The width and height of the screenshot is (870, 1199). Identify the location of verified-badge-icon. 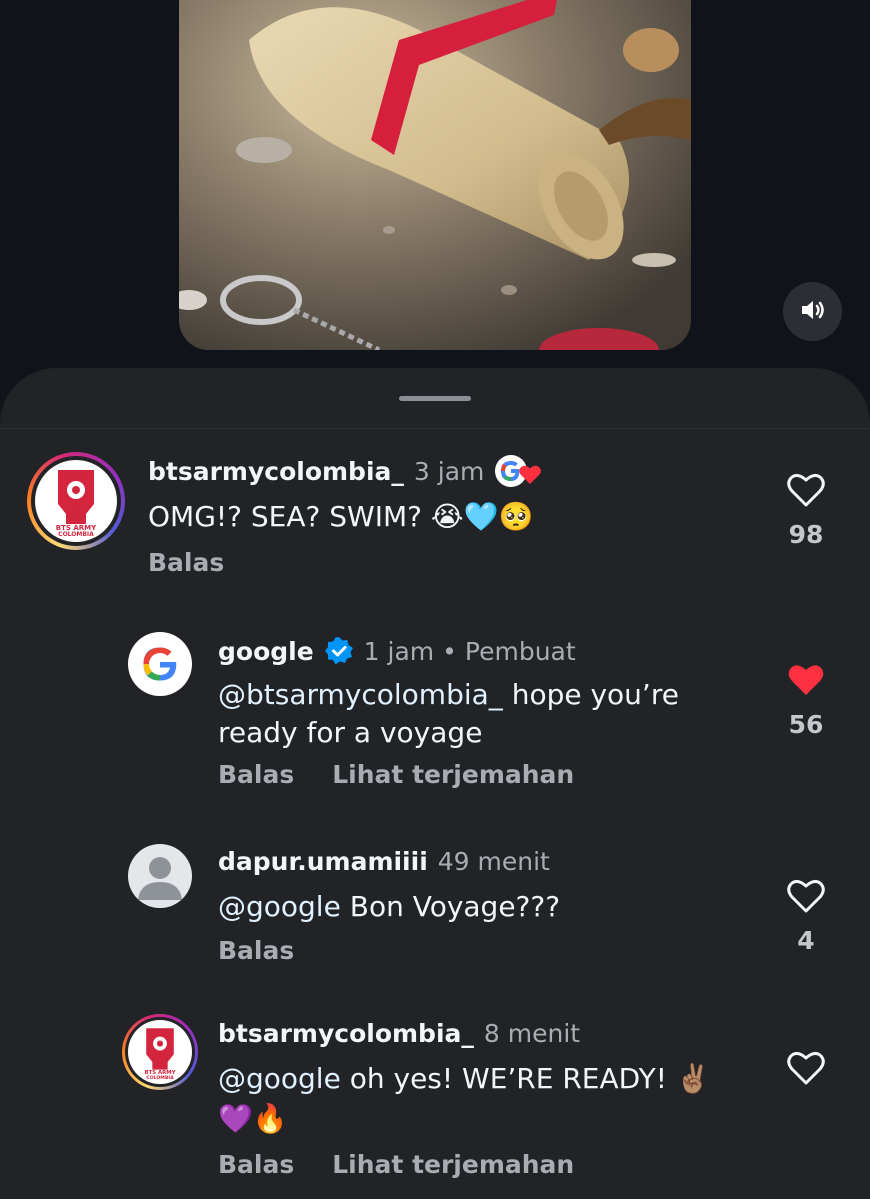
(339, 651).